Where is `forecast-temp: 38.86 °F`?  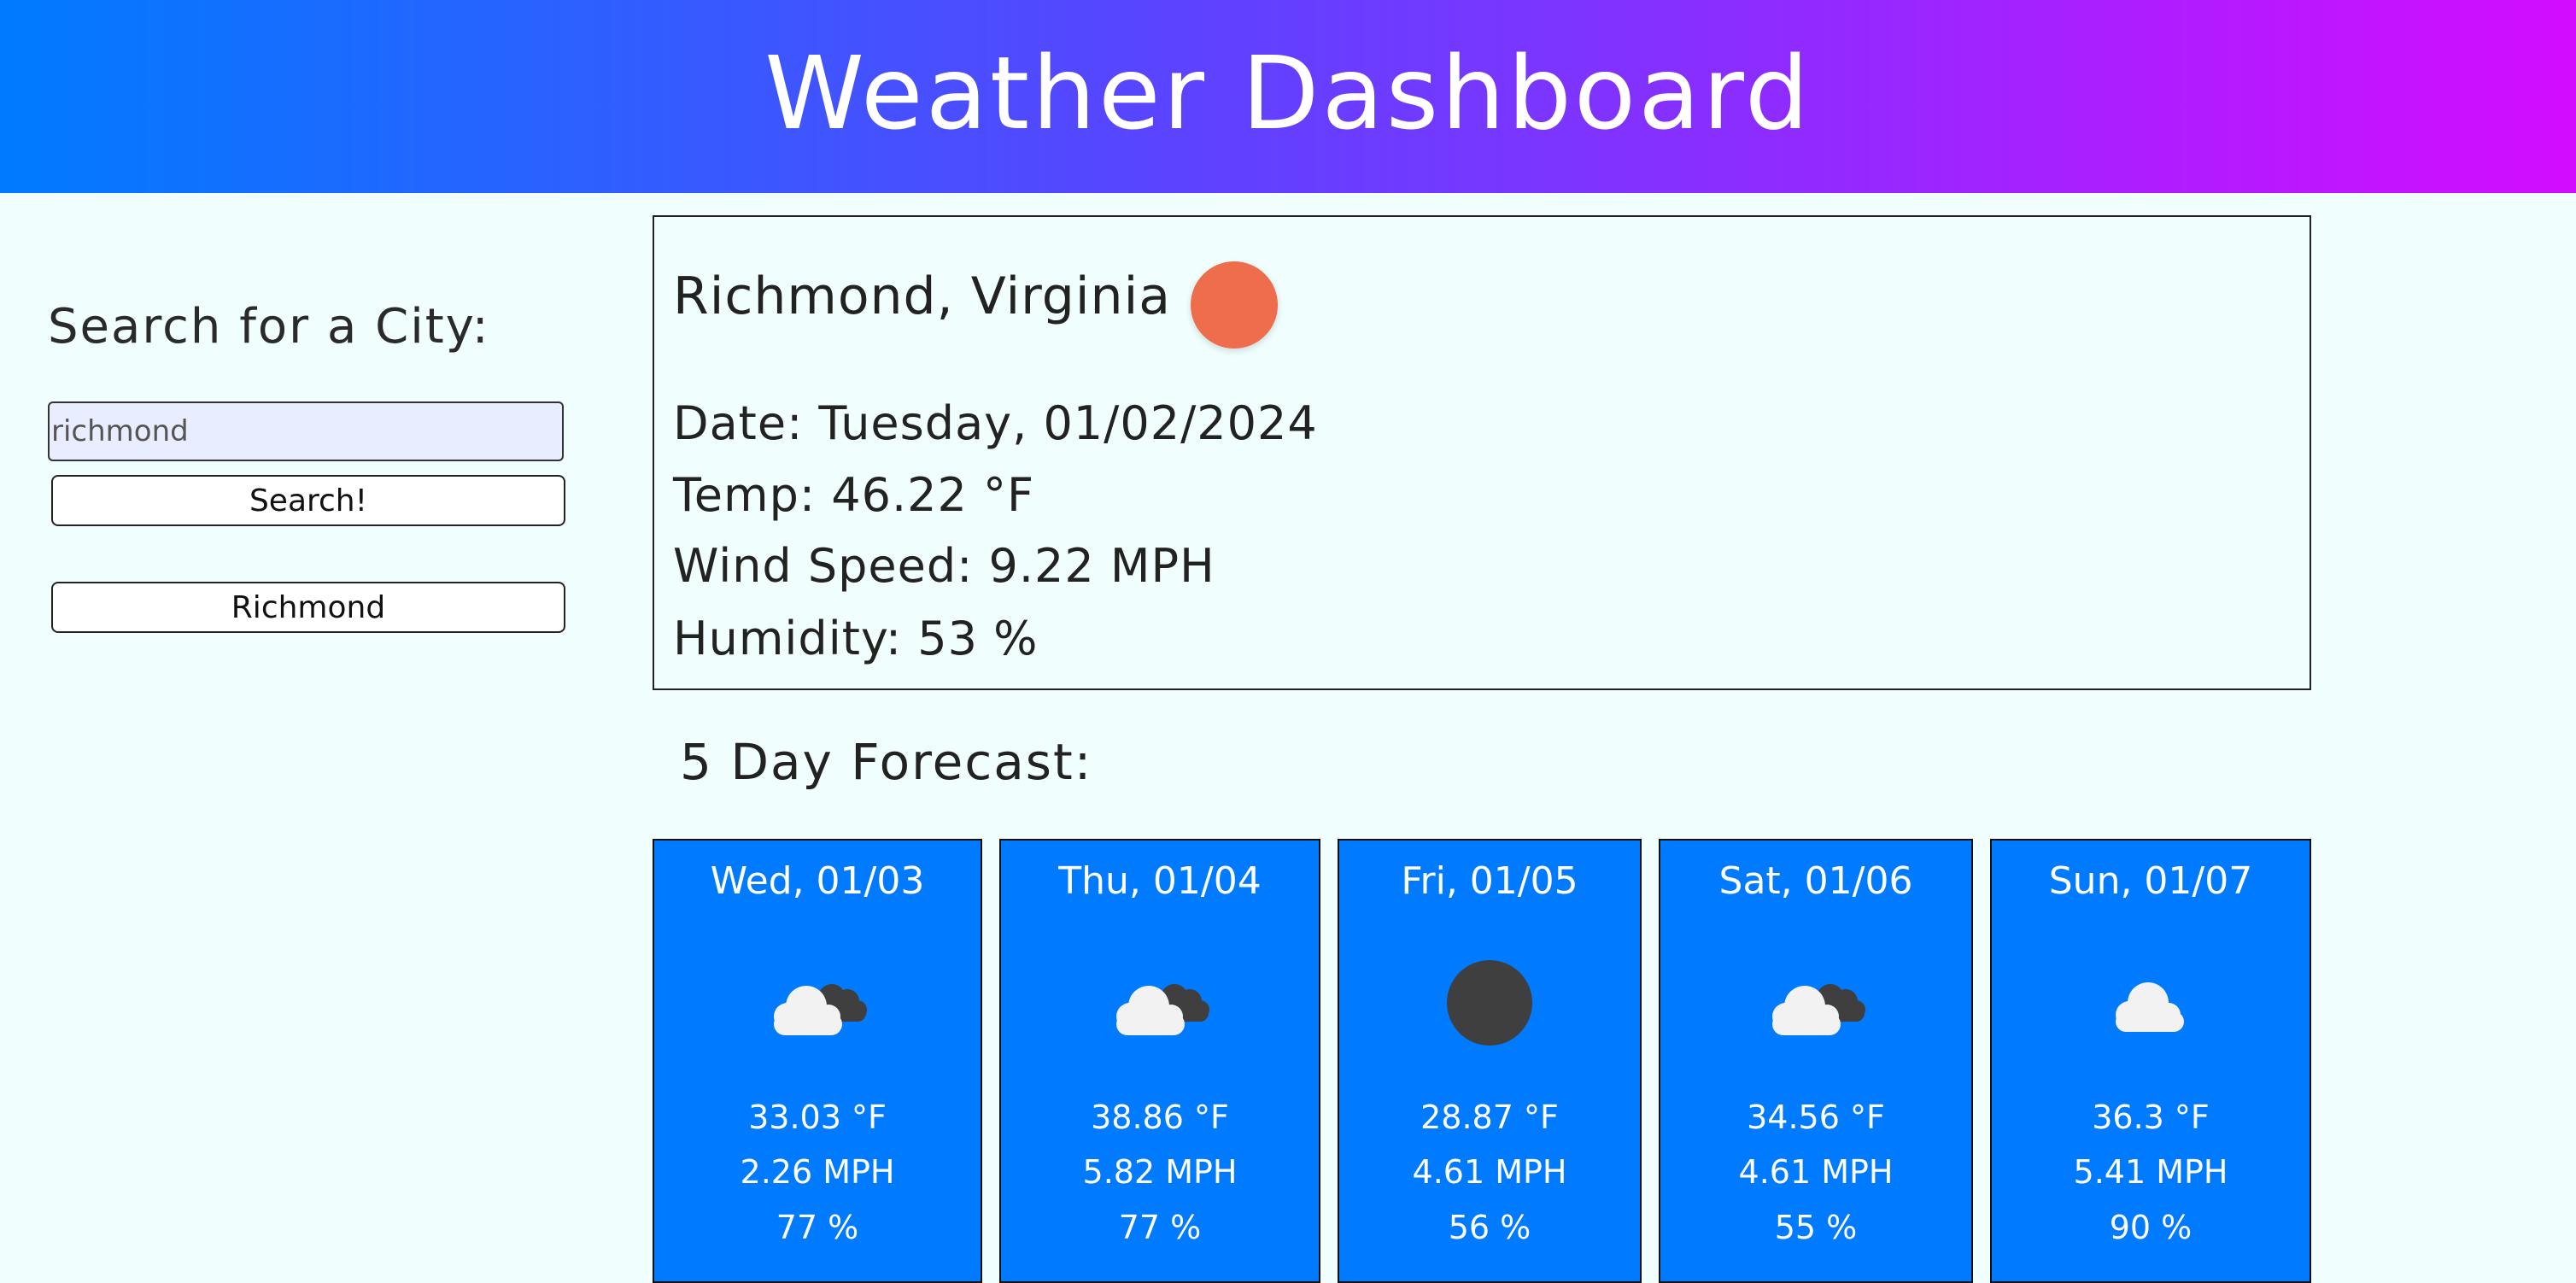 forecast-temp: 38.86 °F is located at coordinates (1160, 1117).